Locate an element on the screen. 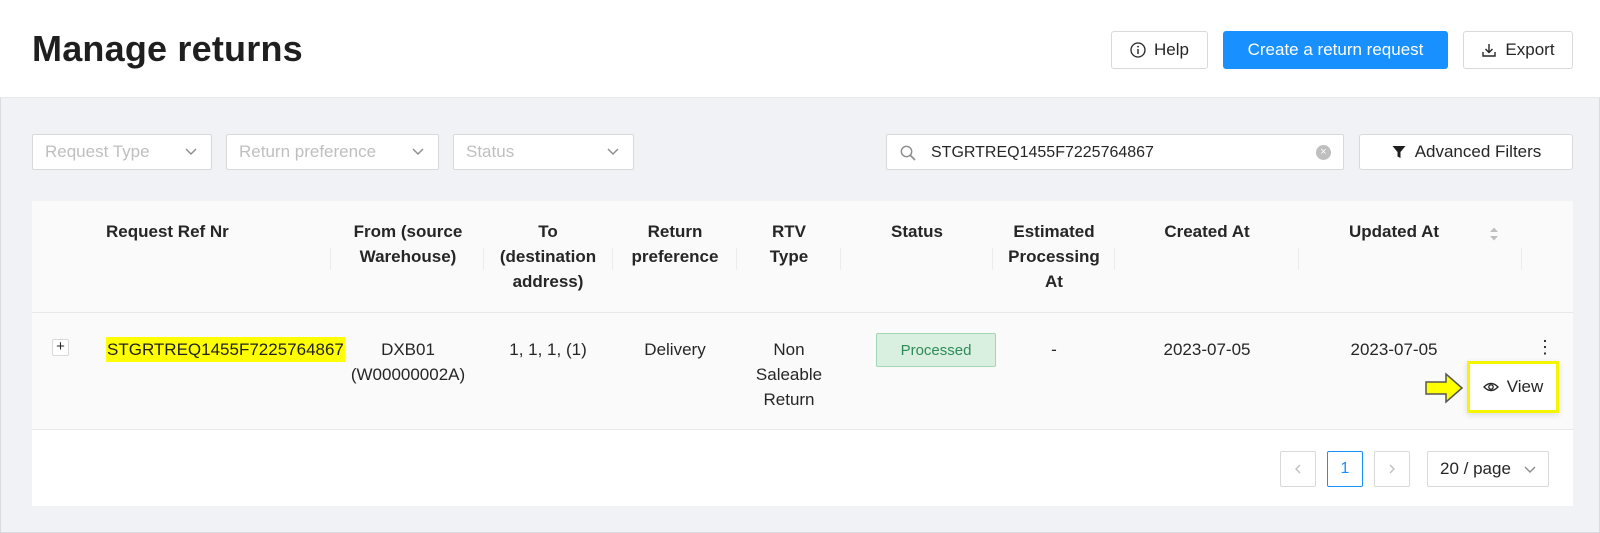 The image size is (1600, 533). search-icon is located at coordinates (908, 153).